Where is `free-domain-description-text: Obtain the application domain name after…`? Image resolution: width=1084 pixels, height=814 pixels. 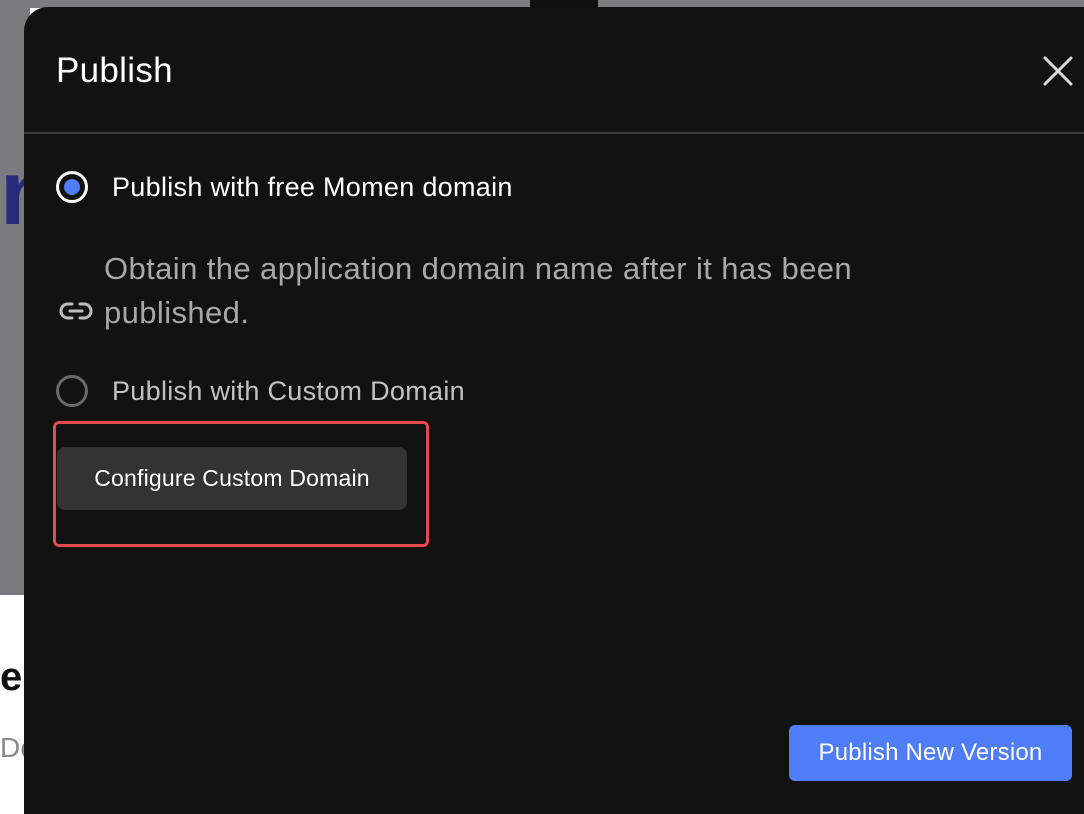 free-domain-description-text: Obtain the application domain name after… is located at coordinates (478, 290).